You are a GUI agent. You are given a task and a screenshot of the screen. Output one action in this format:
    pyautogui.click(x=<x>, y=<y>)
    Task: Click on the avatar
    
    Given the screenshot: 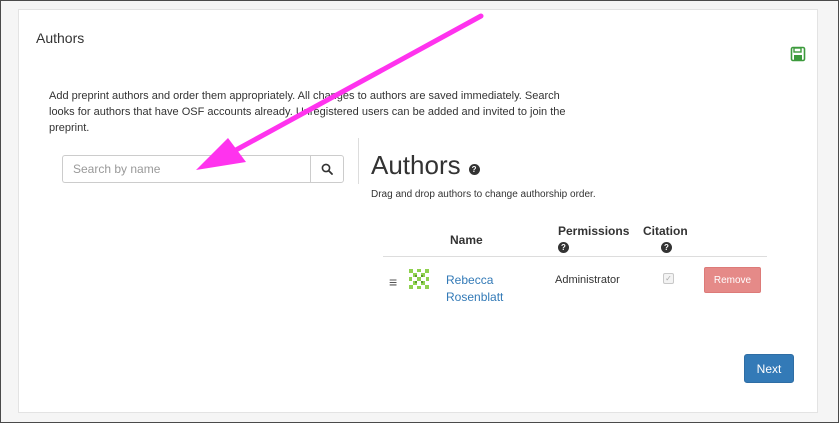 What is the action you would take?
    pyautogui.click(x=419, y=279)
    